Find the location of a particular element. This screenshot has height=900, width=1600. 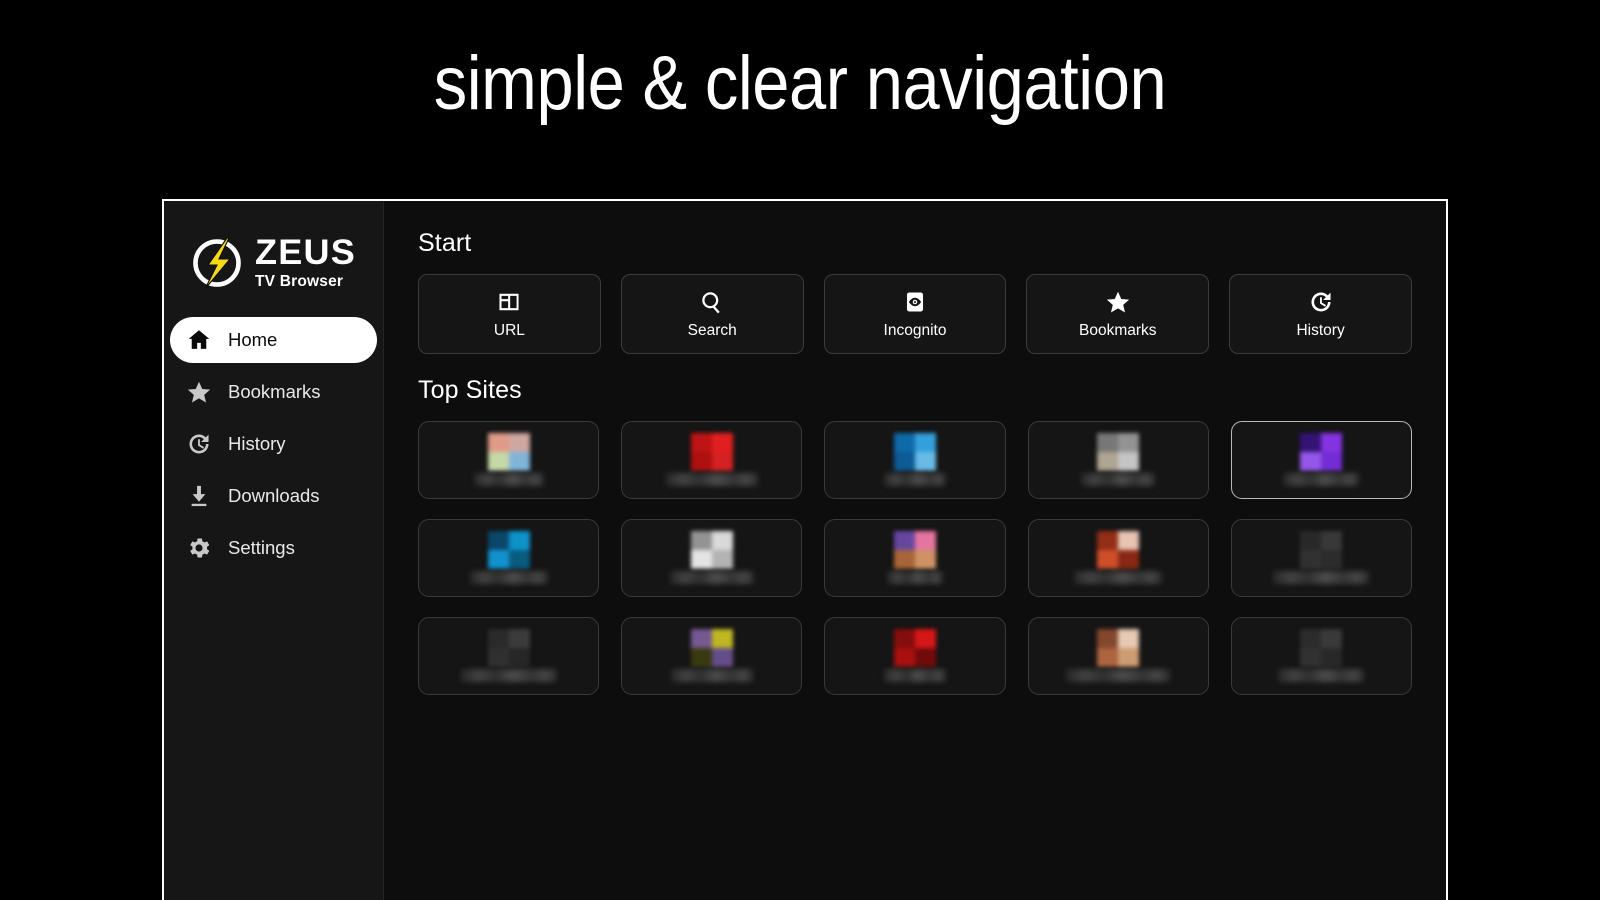

page-title: simple & clear navigation is located at coordinates (800, 83).